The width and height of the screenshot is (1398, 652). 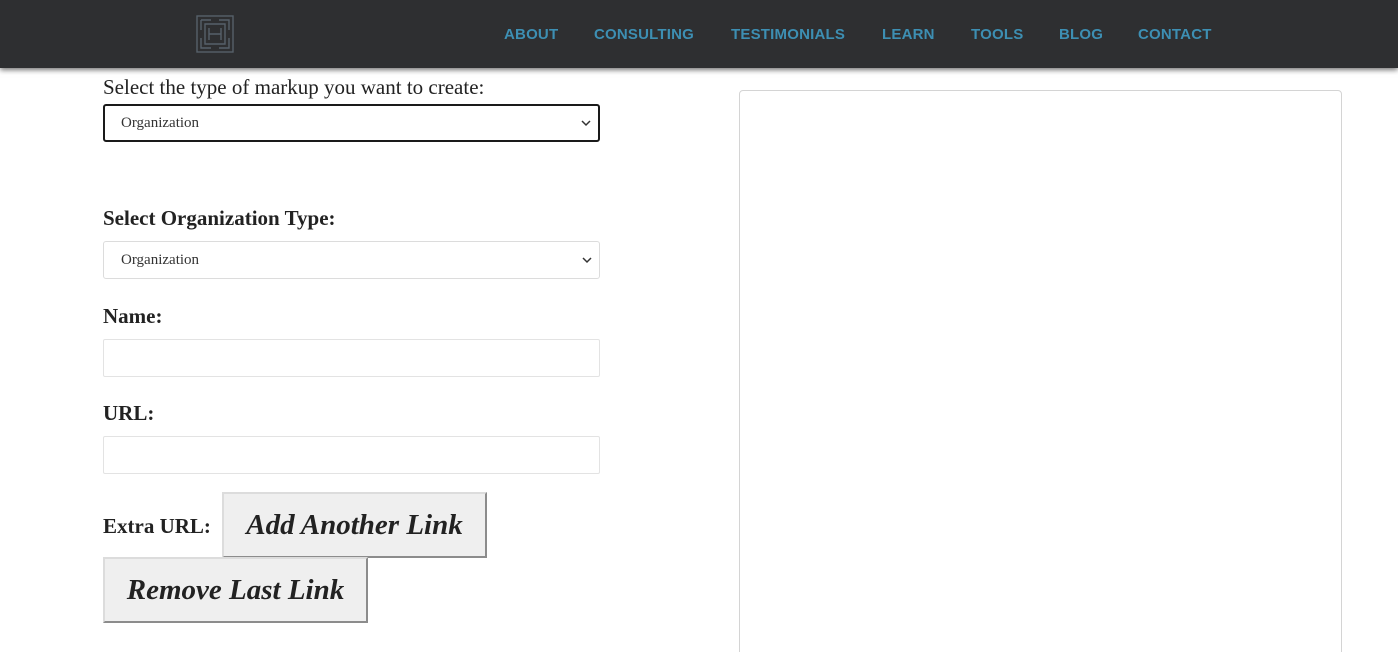 I want to click on url-label: URL:, so click(x=129, y=413).